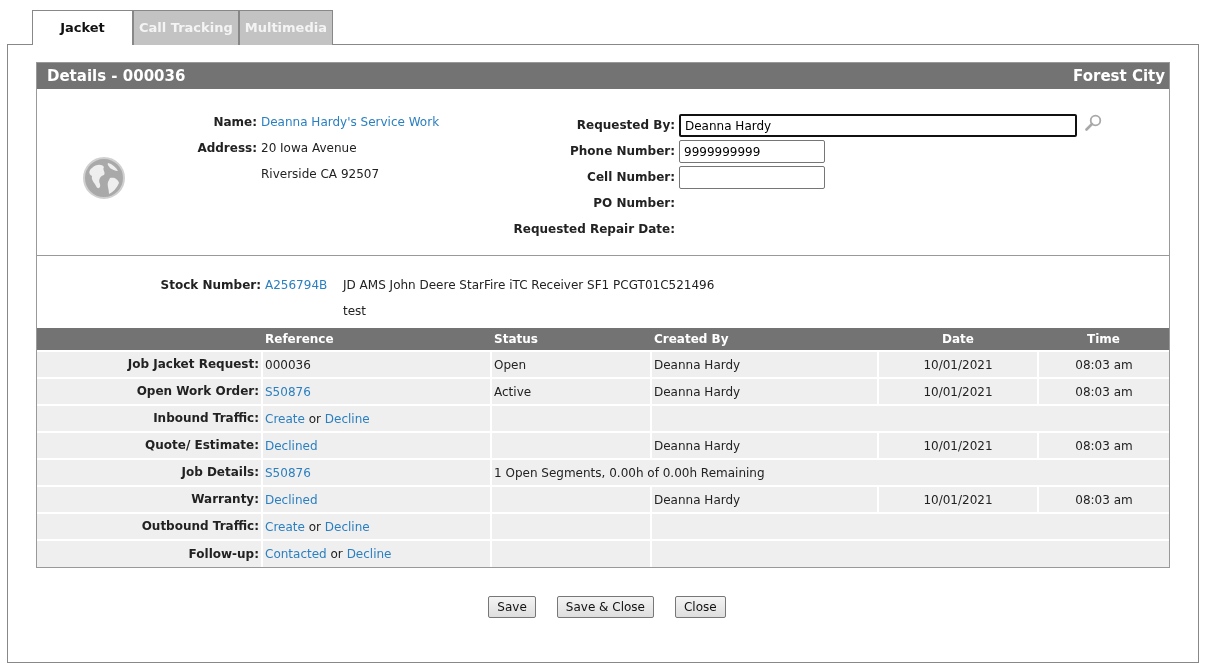 This screenshot has height=667, width=1214. Describe the element at coordinates (764, 339) in the screenshot. I see `column-header: Created By` at that location.